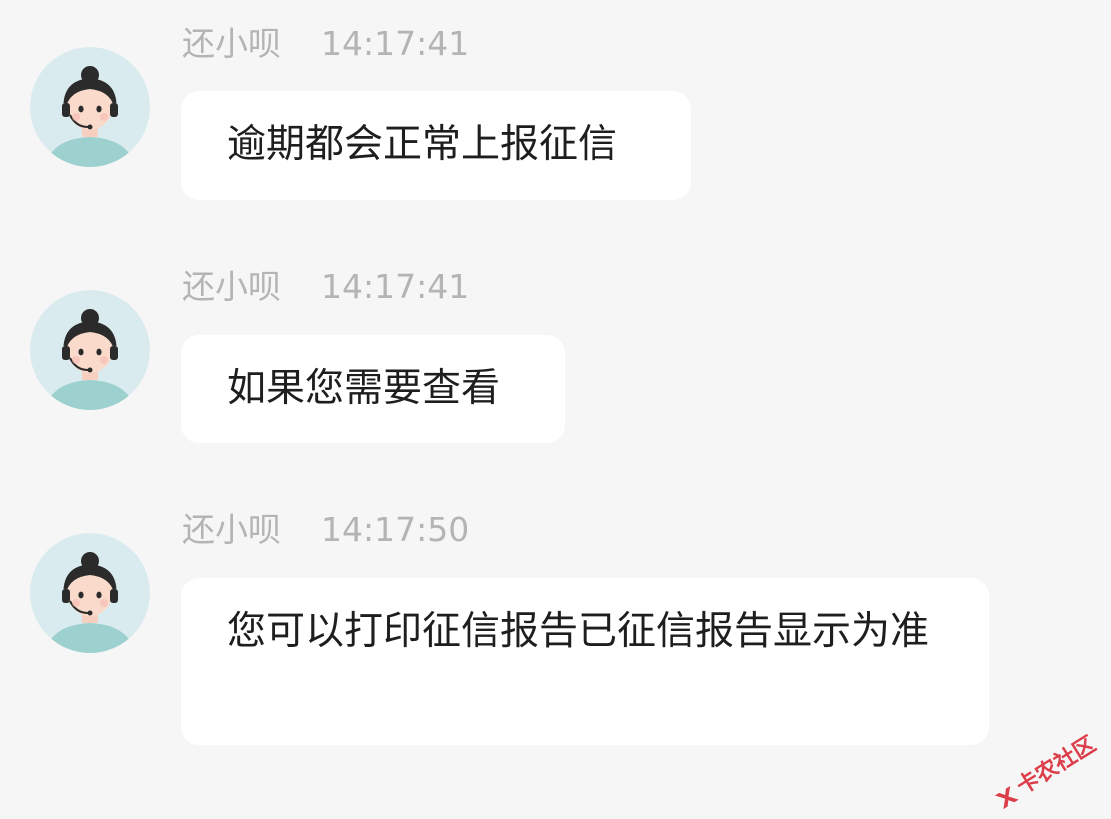 This screenshot has width=1111, height=819. I want to click on message-meta: 还小呗 14:17:50, so click(325, 530).